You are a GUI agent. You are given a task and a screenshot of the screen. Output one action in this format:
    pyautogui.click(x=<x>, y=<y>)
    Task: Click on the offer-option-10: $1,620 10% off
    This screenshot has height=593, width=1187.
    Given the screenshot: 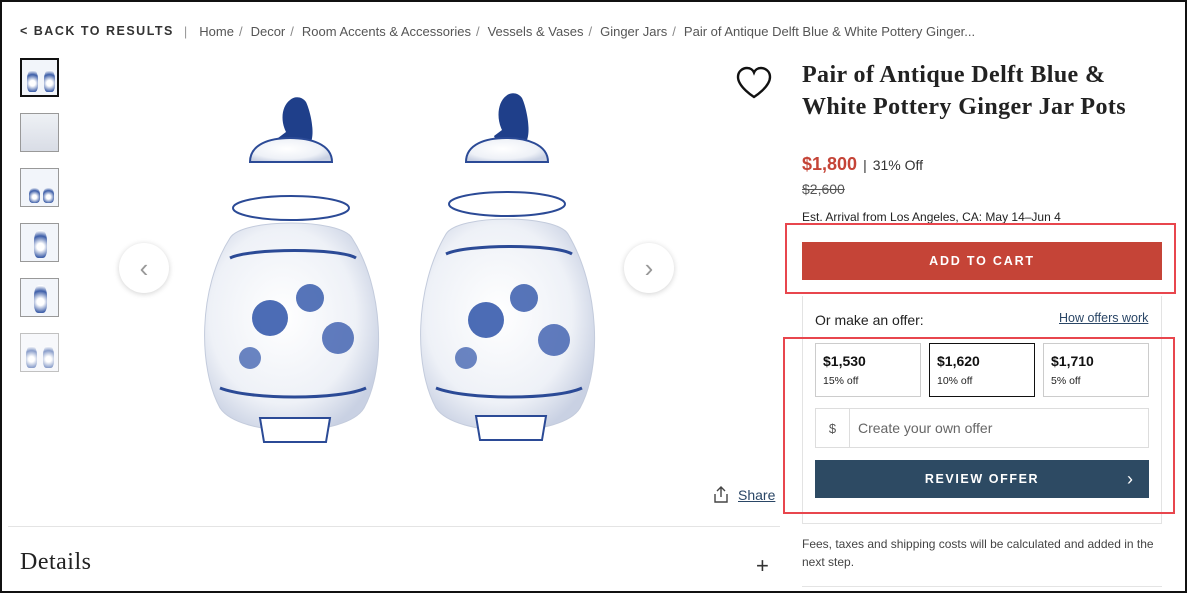 What is the action you would take?
    pyautogui.click(x=982, y=370)
    